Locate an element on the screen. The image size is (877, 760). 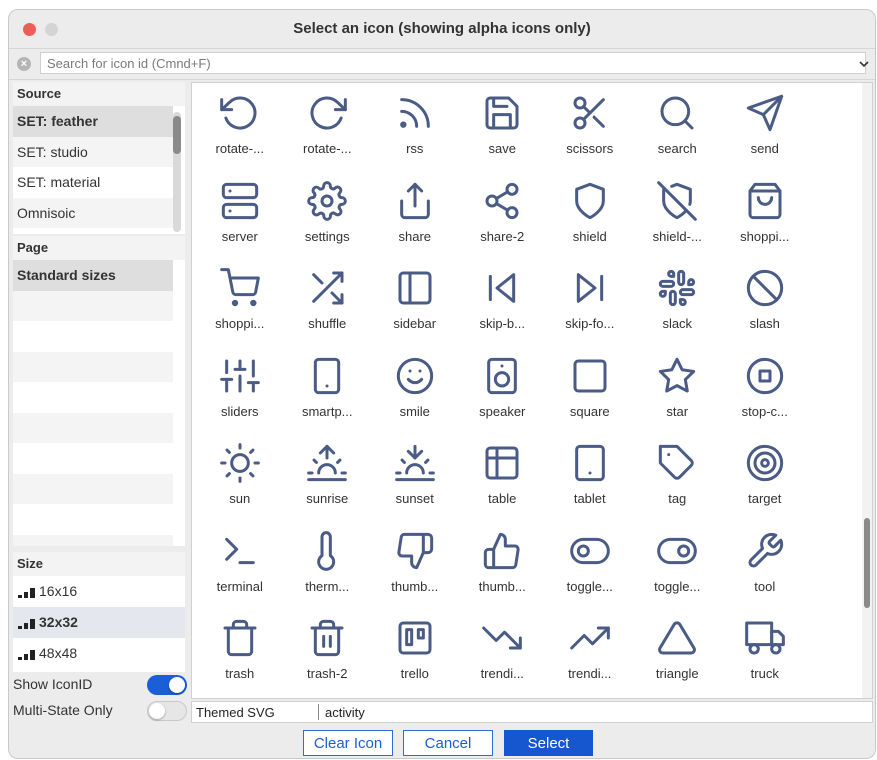
page-item: Standard sizes is located at coordinates (93, 275).